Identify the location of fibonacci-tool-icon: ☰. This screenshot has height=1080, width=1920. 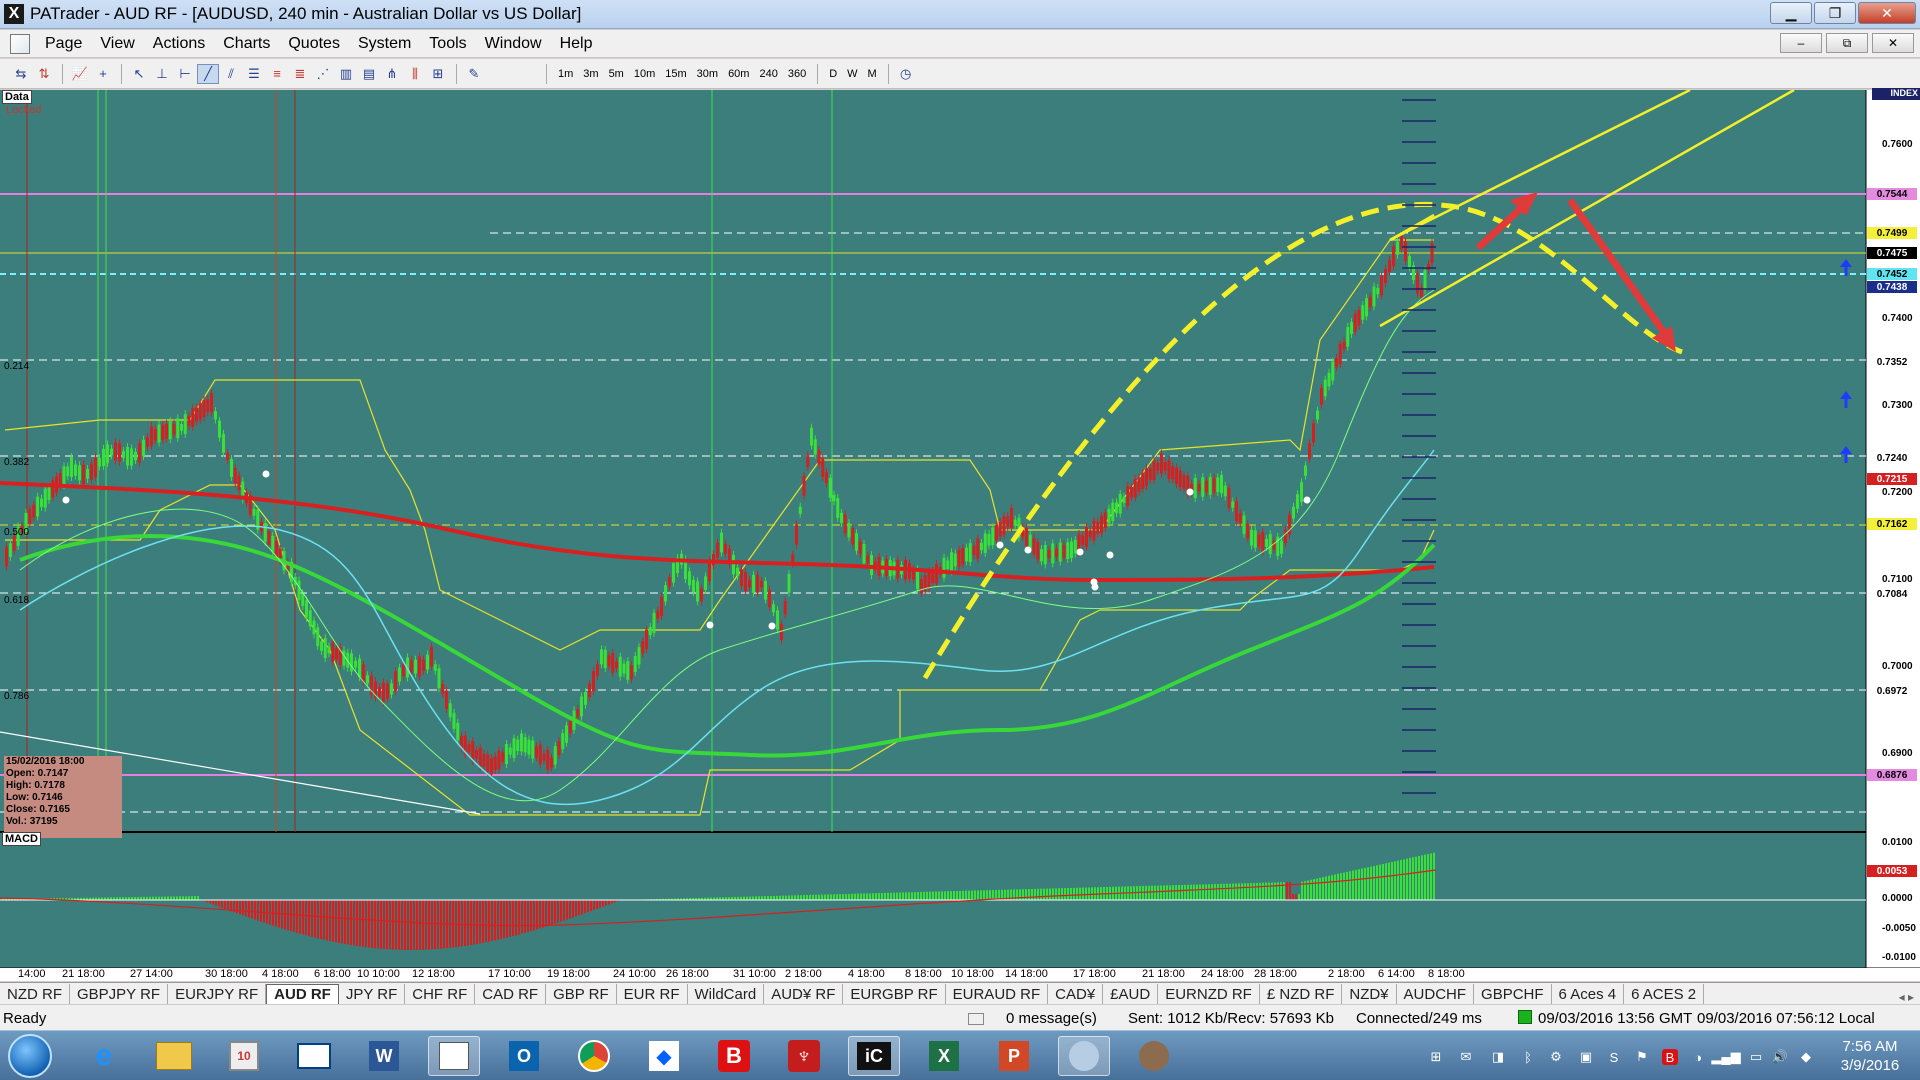
(254, 74).